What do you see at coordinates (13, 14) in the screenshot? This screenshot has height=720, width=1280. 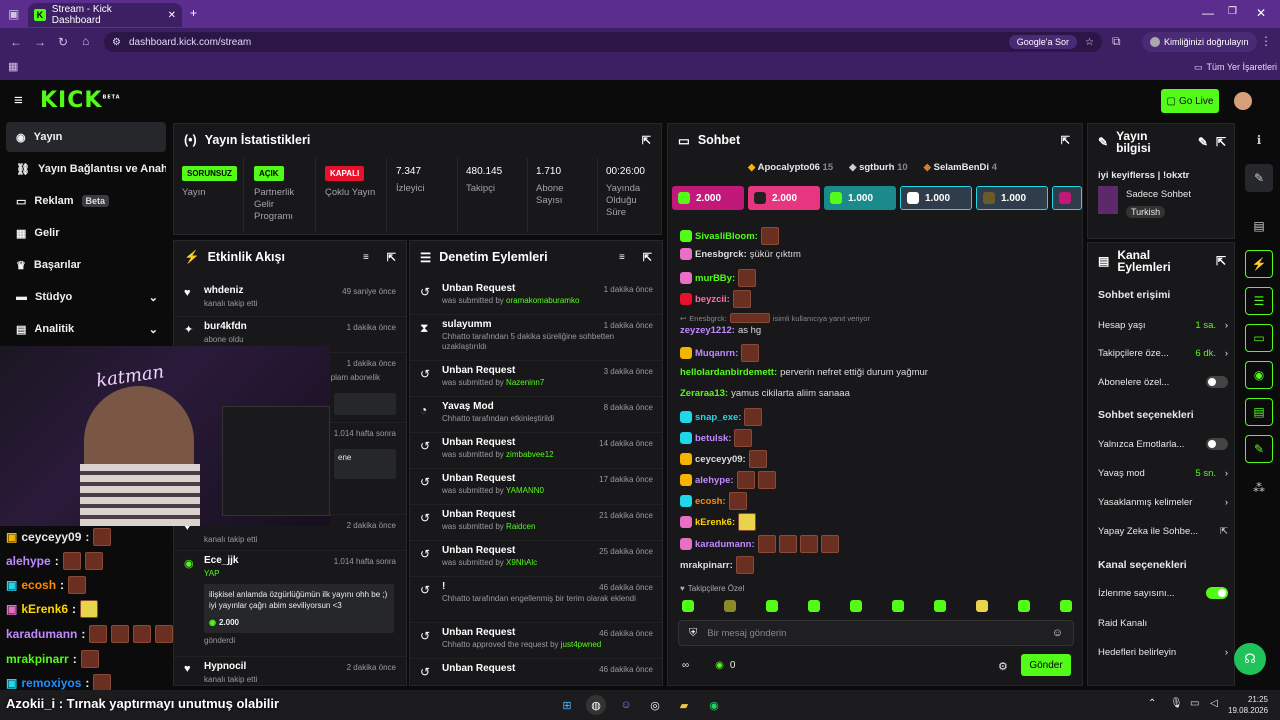 I see `tab-menu-icon: ▣` at bounding box center [13, 14].